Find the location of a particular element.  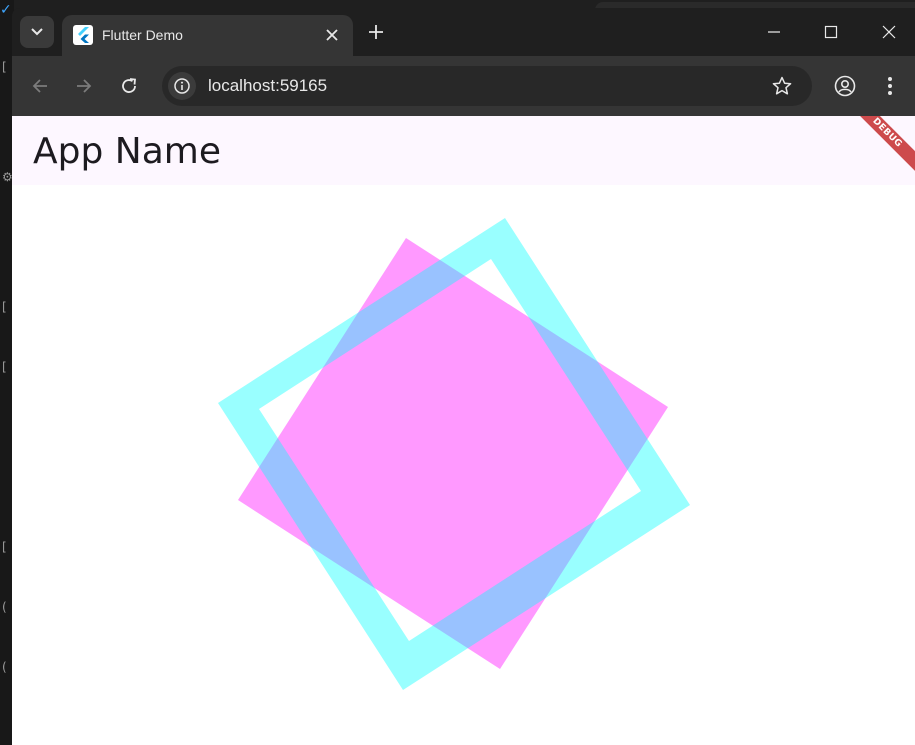

minimize-icon is located at coordinates (774, 32).